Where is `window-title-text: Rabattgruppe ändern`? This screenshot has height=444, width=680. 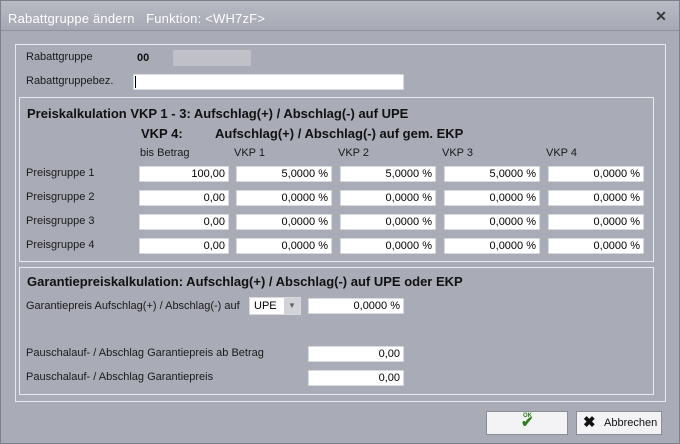 window-title-text: Rabattgruppe ändern is located at coordinates (71, 18).